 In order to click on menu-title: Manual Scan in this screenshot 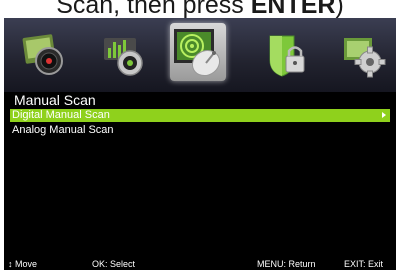, I will do `click(55, 100)`.